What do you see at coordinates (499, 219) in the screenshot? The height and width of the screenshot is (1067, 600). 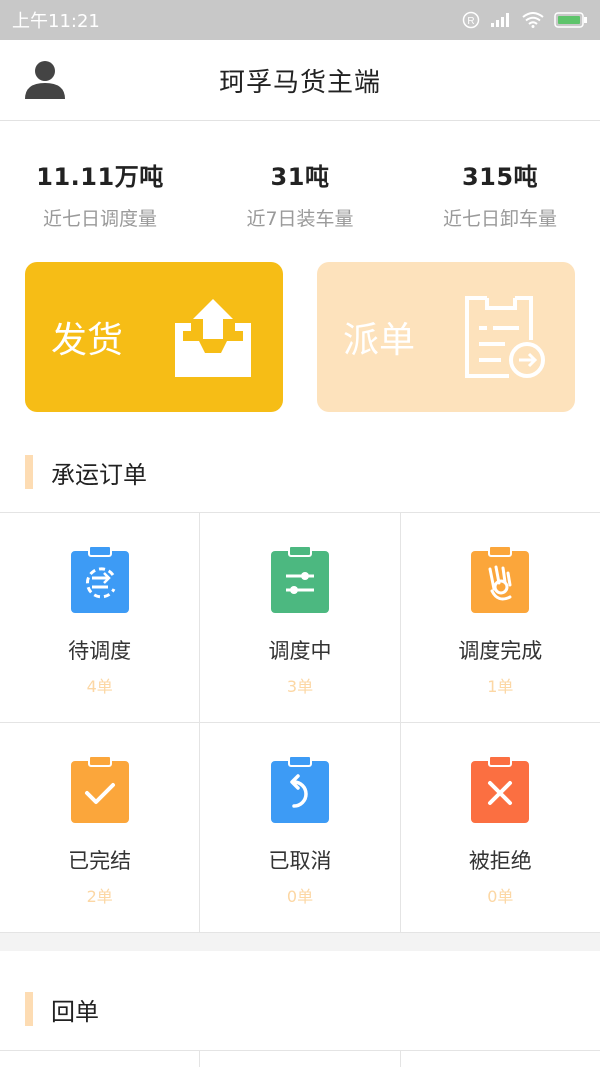 I see `stat-label: 近七日卸车量` at bounding box center [499, 219].